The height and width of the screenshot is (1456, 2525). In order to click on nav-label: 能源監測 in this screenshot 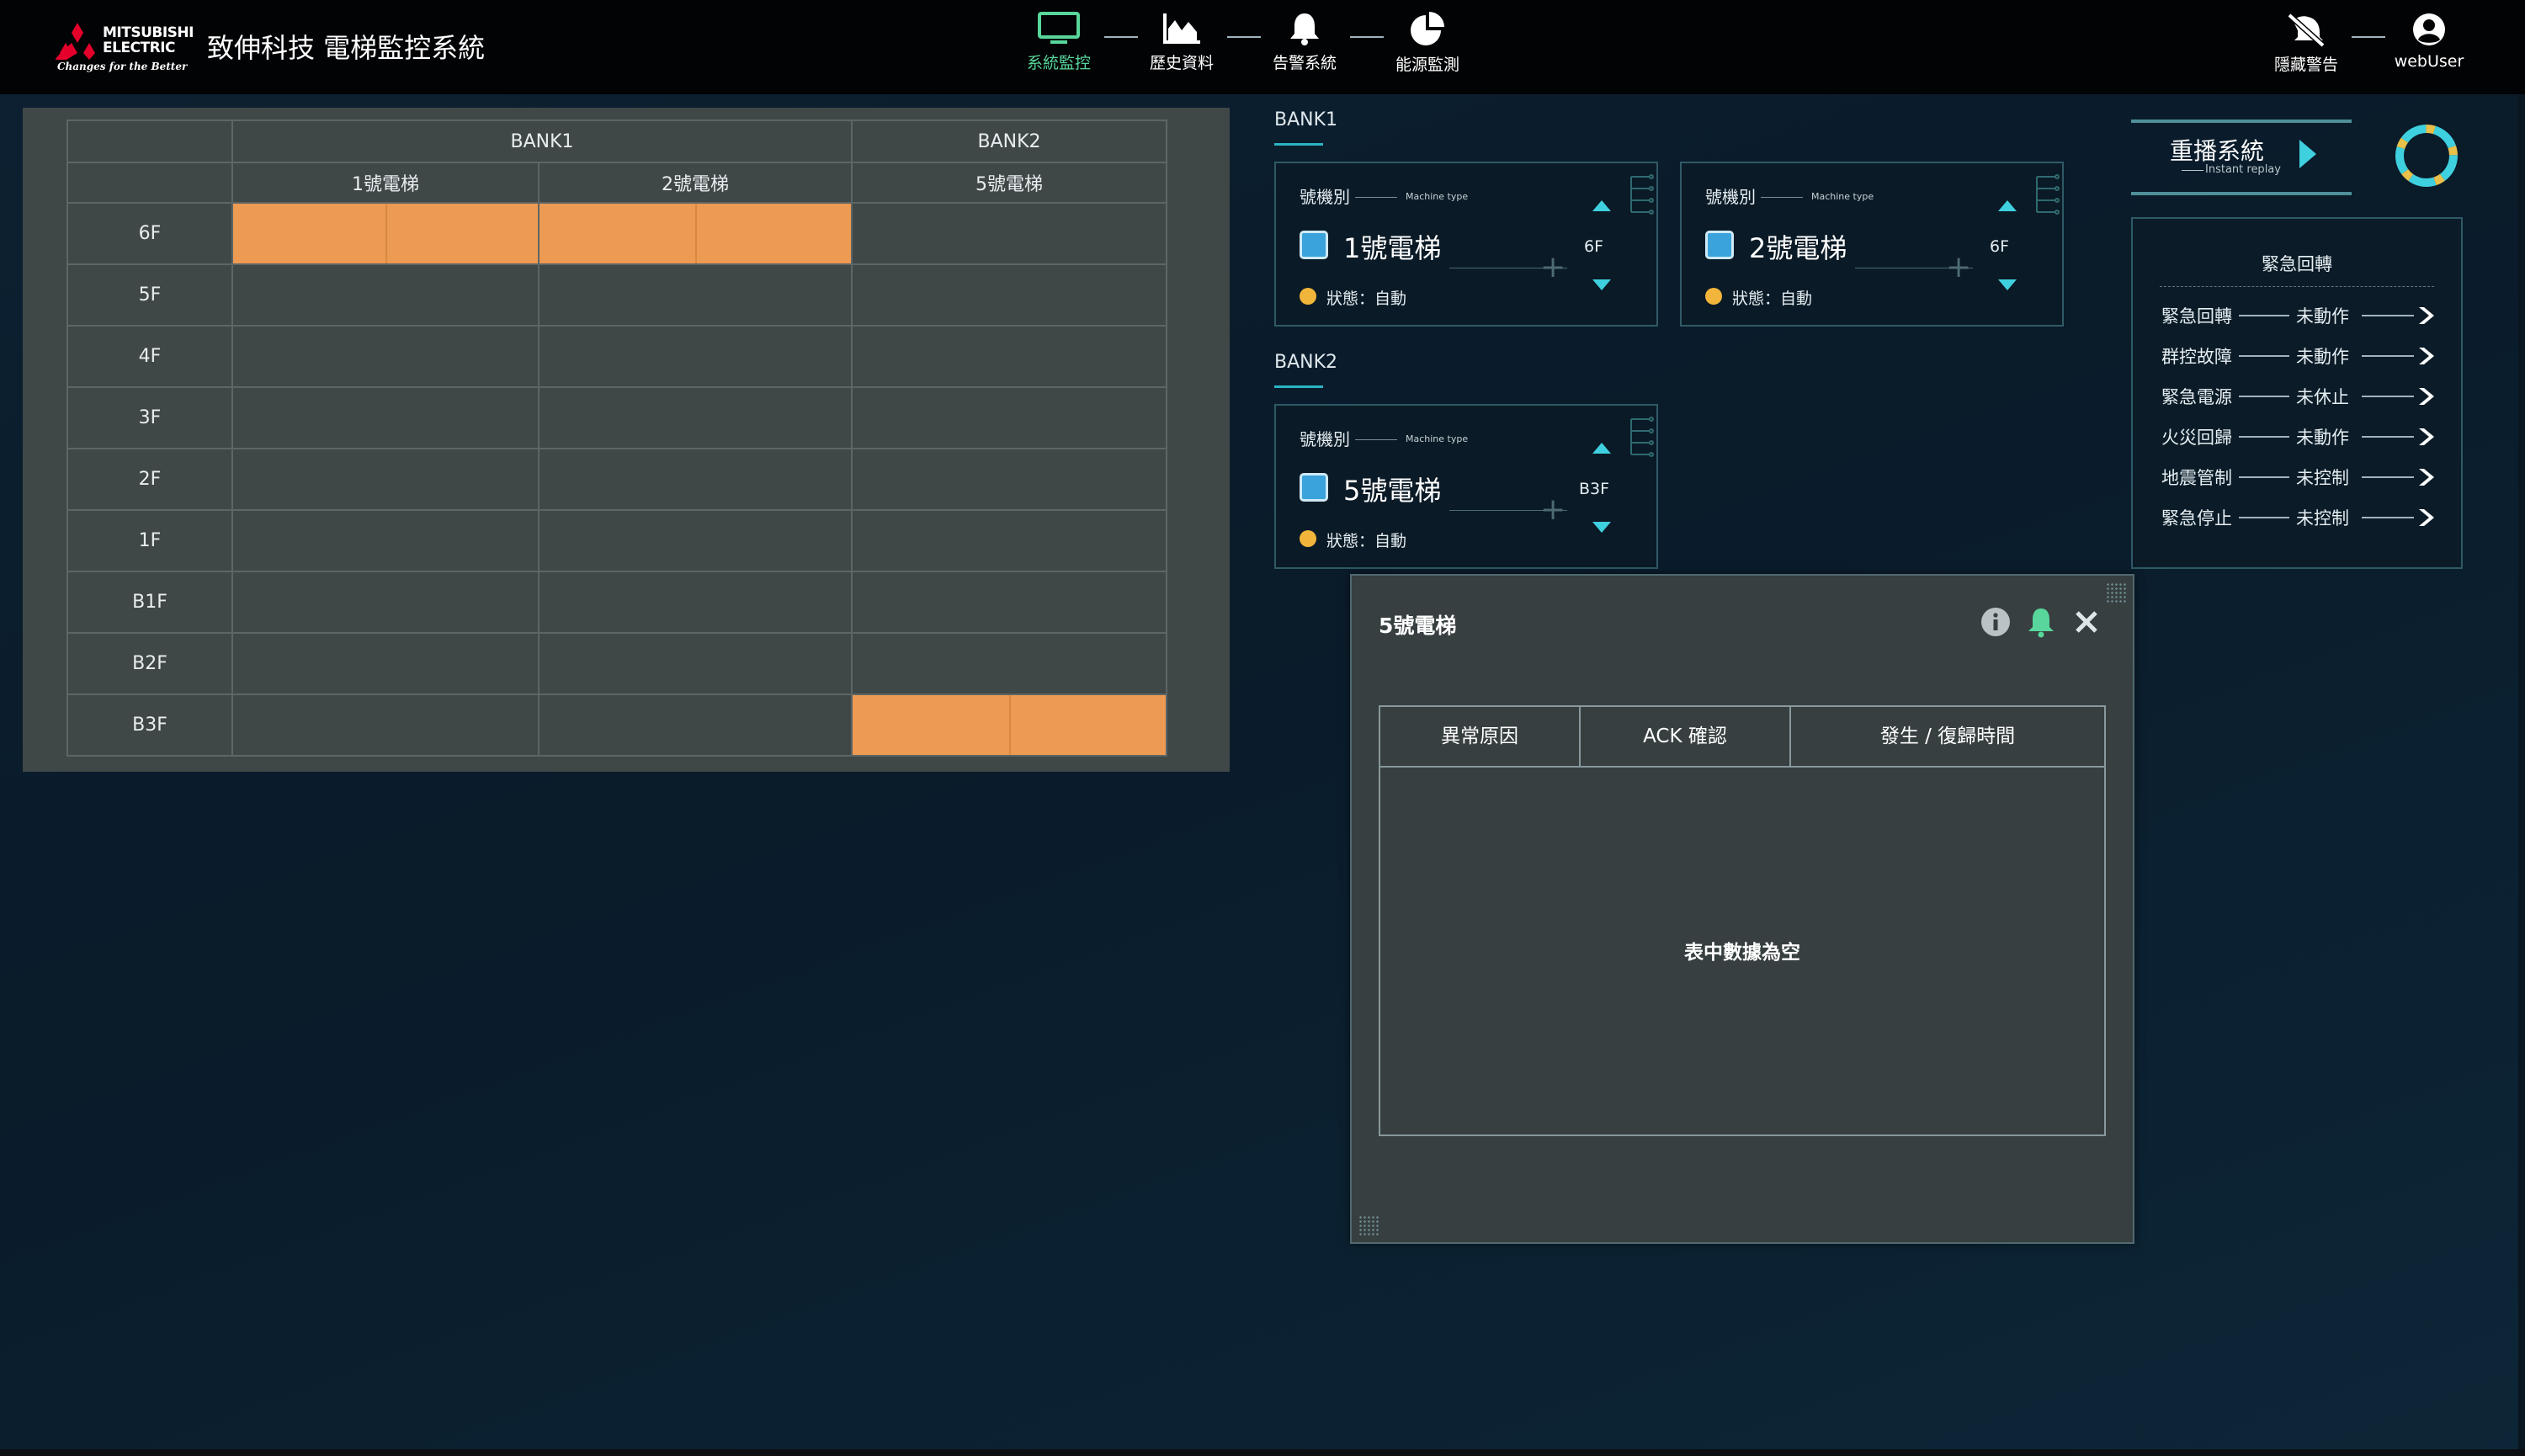, I will do `click(1427, 65)`.